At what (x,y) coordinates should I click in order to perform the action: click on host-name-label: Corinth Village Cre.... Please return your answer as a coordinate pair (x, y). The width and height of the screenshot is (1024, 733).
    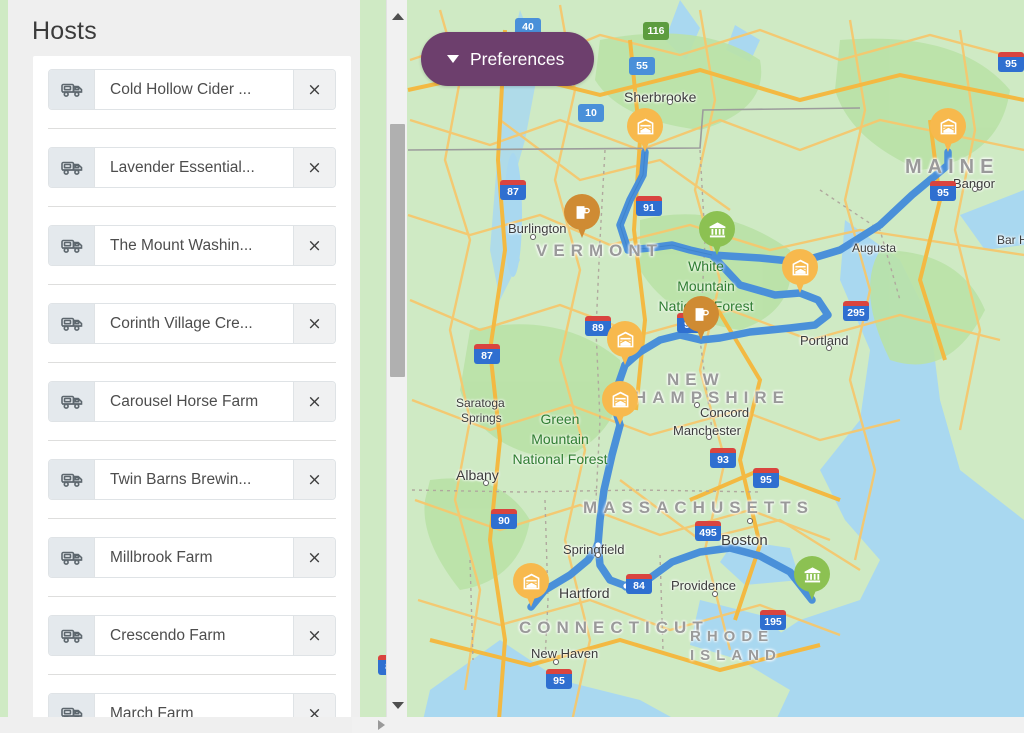
    Looking at the image, I should click on (194, 323).